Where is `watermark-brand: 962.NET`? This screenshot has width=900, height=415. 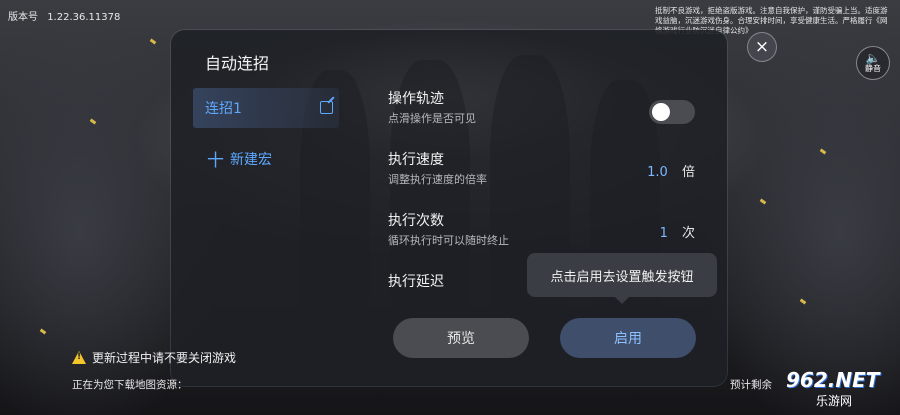
watermark-brand: 962.NET is located at coordinates (833, 380).